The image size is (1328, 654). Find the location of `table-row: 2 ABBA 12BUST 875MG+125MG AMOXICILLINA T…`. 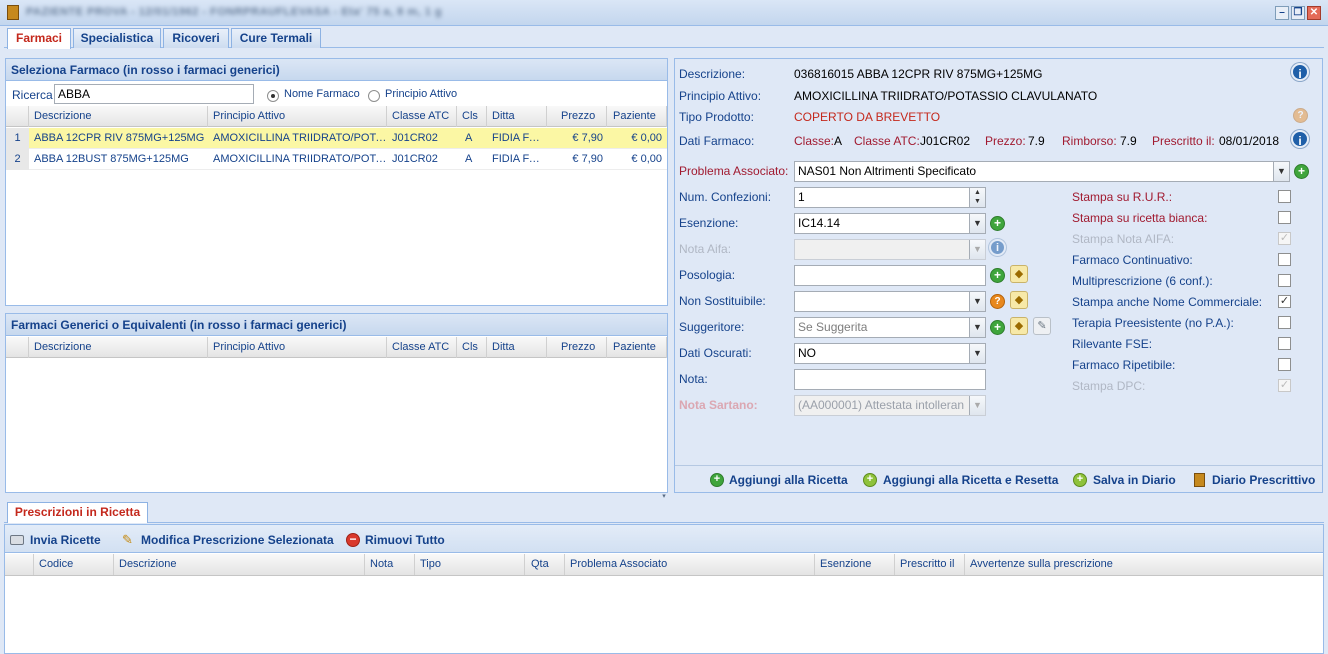

table-row: 2 ABBA 12BUST 875MG+125MG AMOXICILLINA T… is located at coordinates (336, 159).